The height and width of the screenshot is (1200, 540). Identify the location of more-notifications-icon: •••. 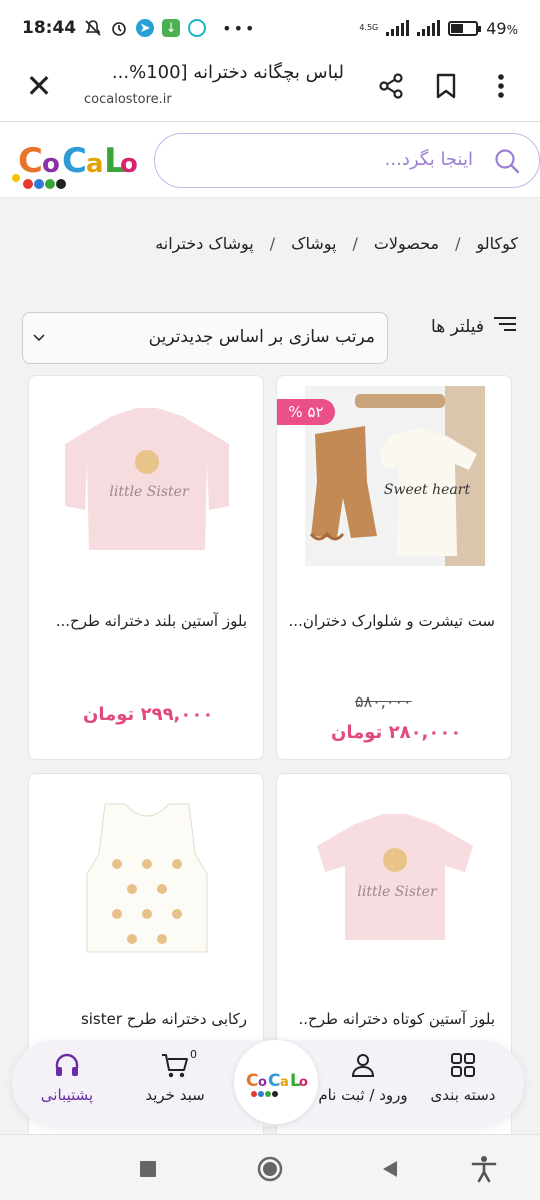
(239, 28).